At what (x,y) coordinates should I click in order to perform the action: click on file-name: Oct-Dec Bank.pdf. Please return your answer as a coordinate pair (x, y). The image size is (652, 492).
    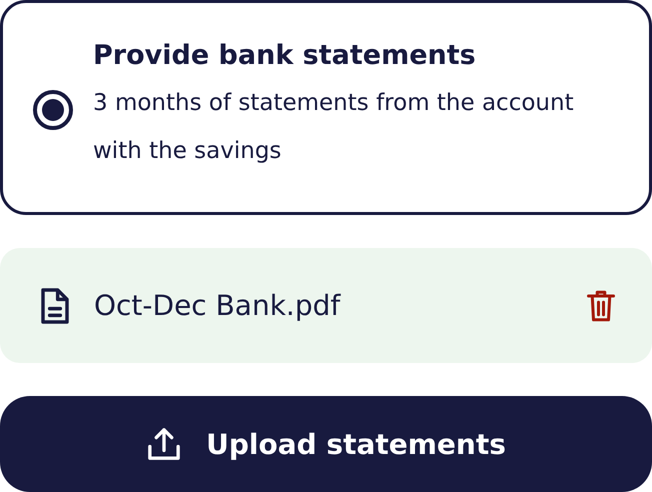
    Looking at the image, I should click on (218, 305).